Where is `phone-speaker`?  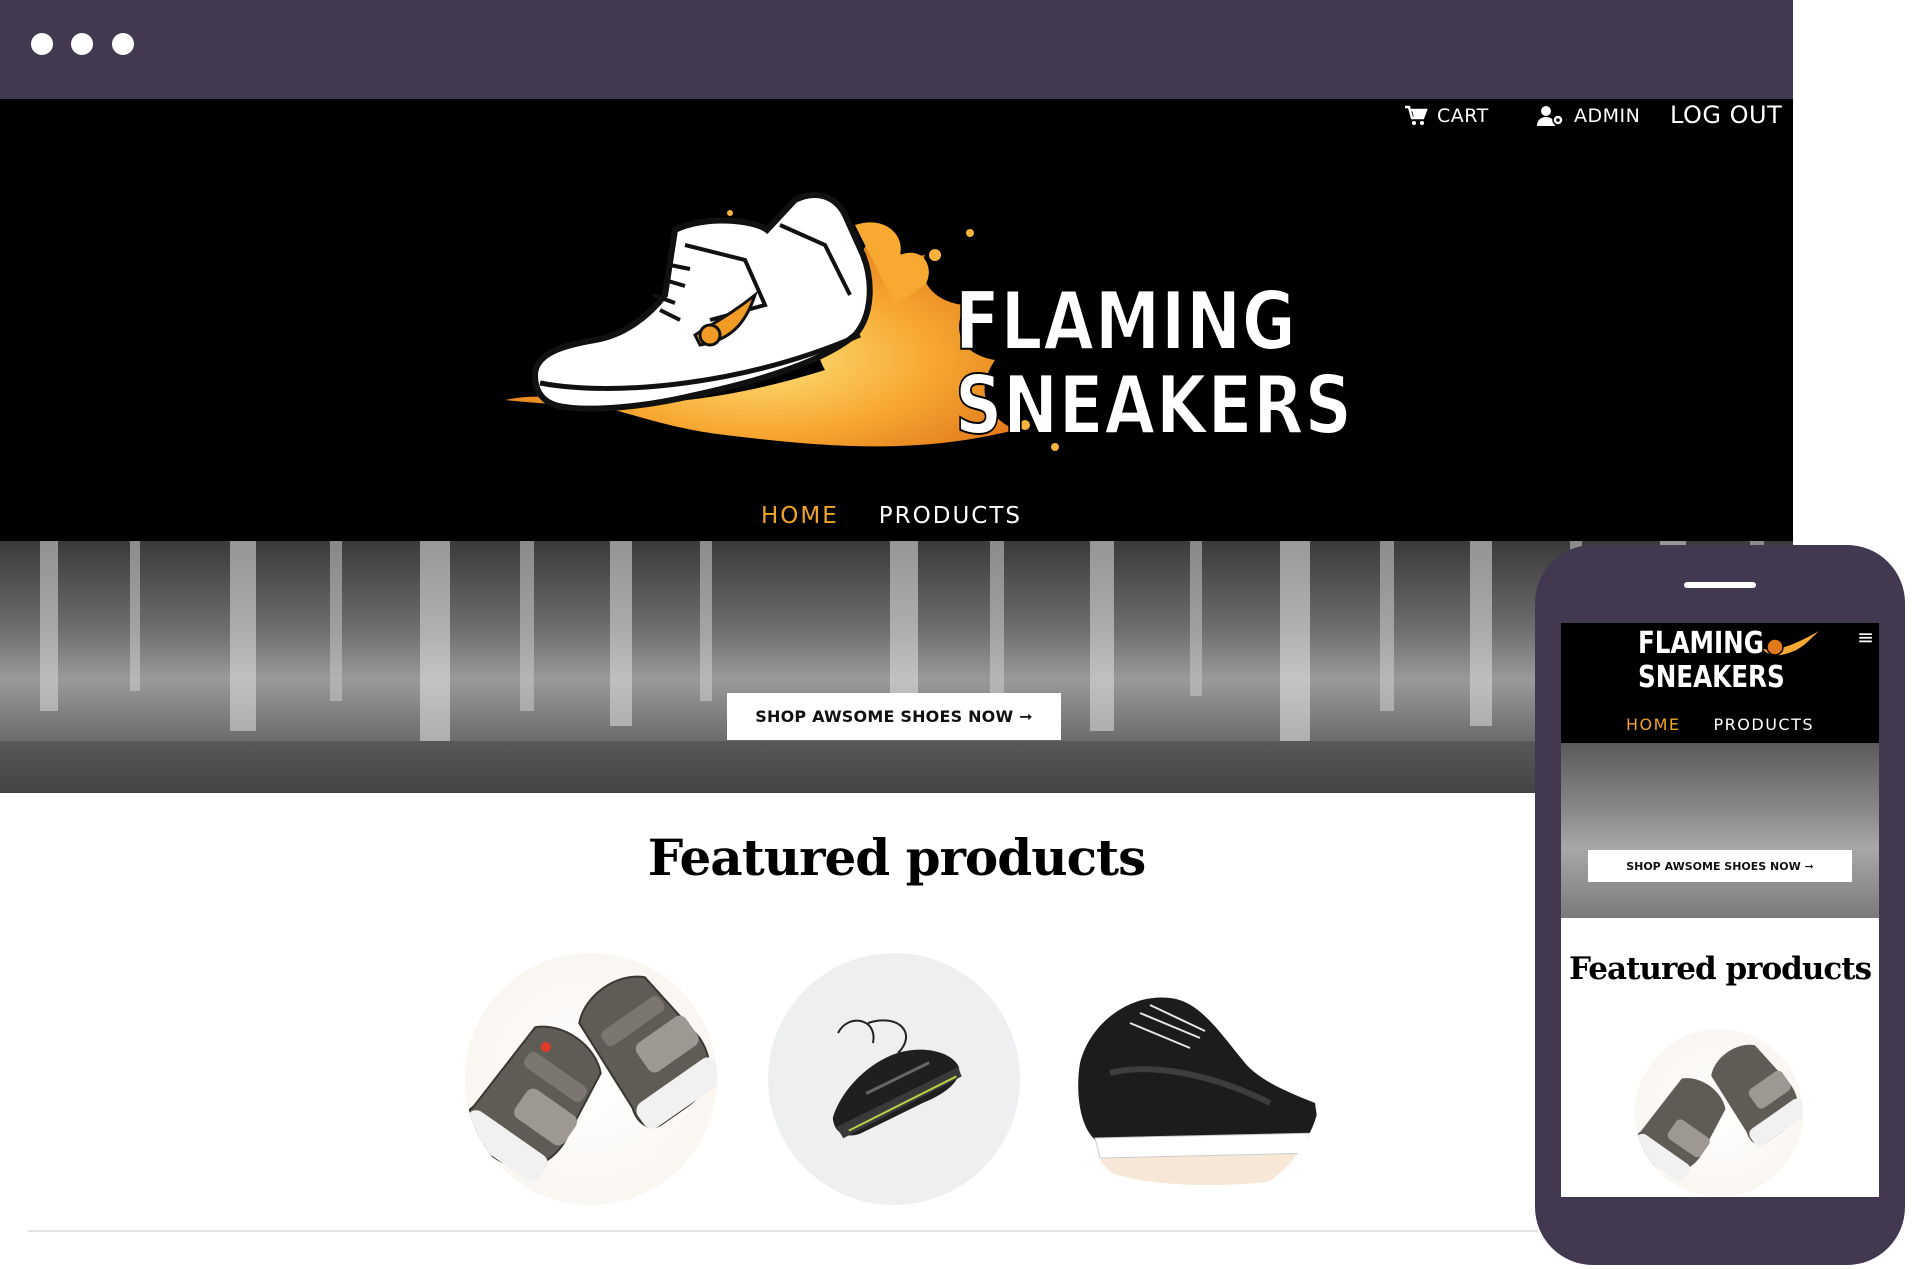 phone-speaker is located at coordinates (1720, 585).